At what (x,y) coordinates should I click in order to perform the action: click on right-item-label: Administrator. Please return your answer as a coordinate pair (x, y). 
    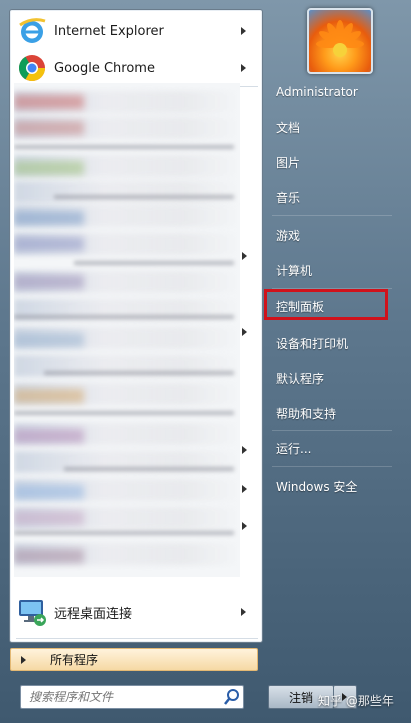
    Looking at the image, I should click on (317, 92).